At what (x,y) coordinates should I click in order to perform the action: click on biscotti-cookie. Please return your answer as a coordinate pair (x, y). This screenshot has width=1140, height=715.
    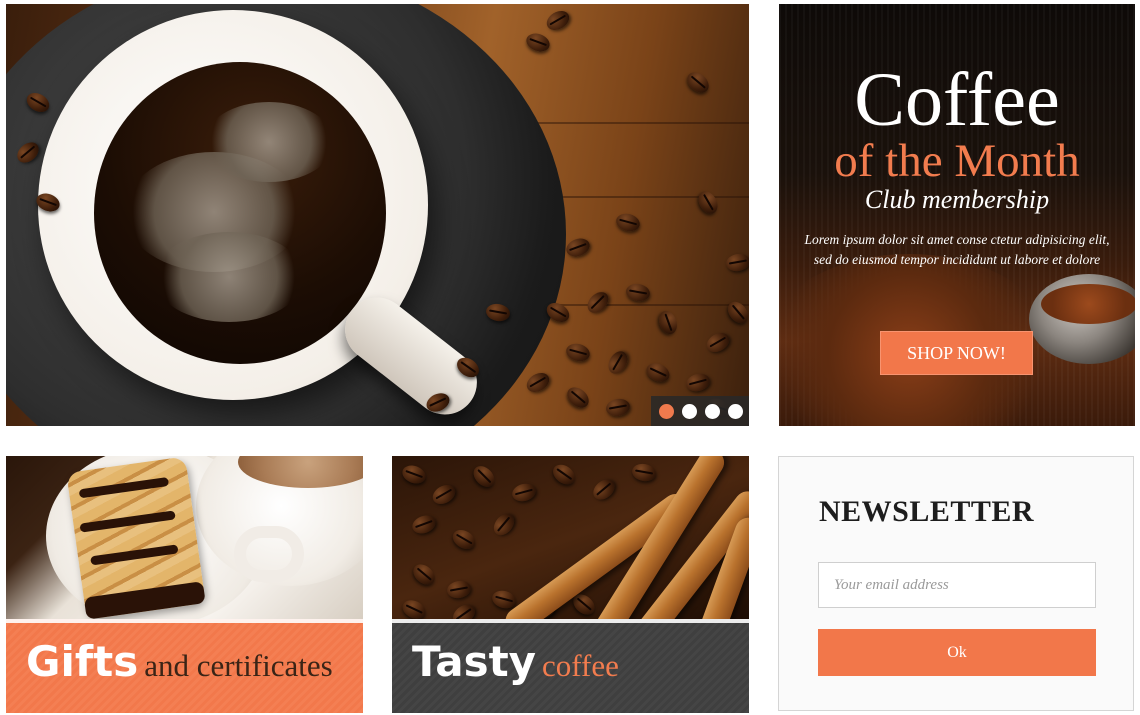
    Looking at the image, I should click on (136, 538).